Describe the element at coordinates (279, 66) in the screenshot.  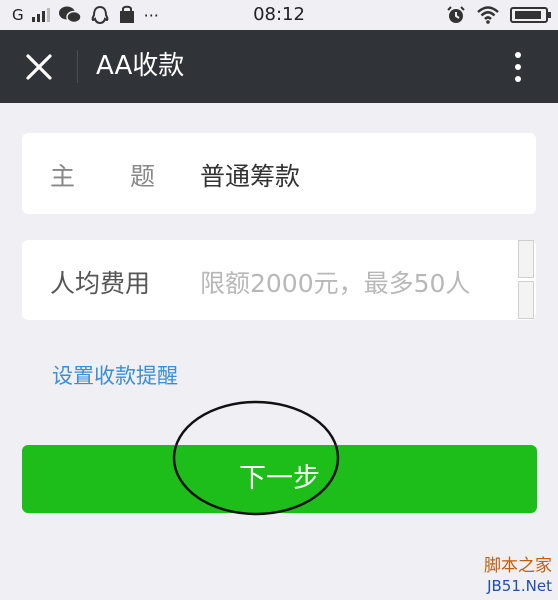
I see `title-bar: AA收款` at that location.